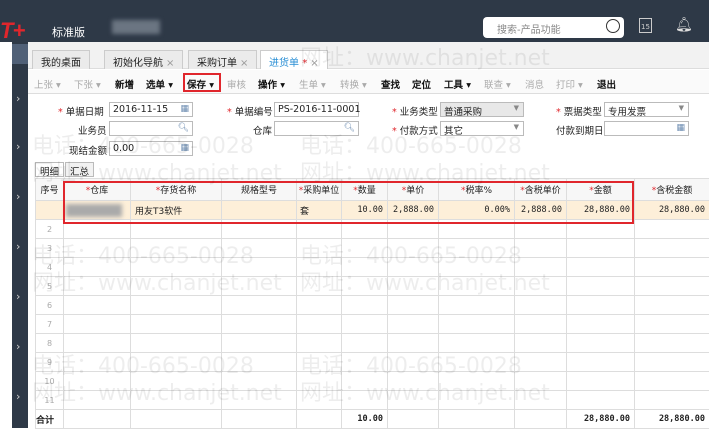 The width and height of the screenshot is (709, 429). I want to click on col-amount: *金额, so click(601, 190).